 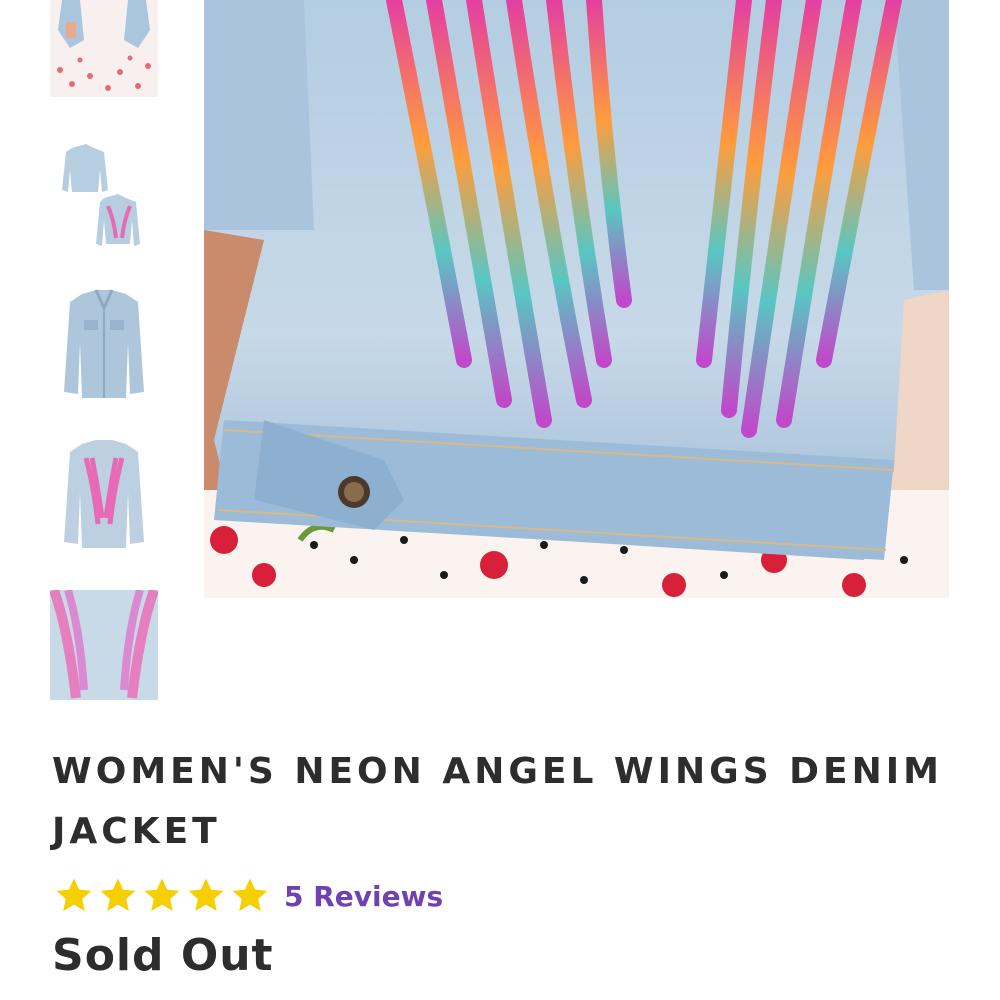 I want to click on product-title: WOMEN'S NEON ANGEL WINGS DENIM JACKET, so click(x=497, y=801).